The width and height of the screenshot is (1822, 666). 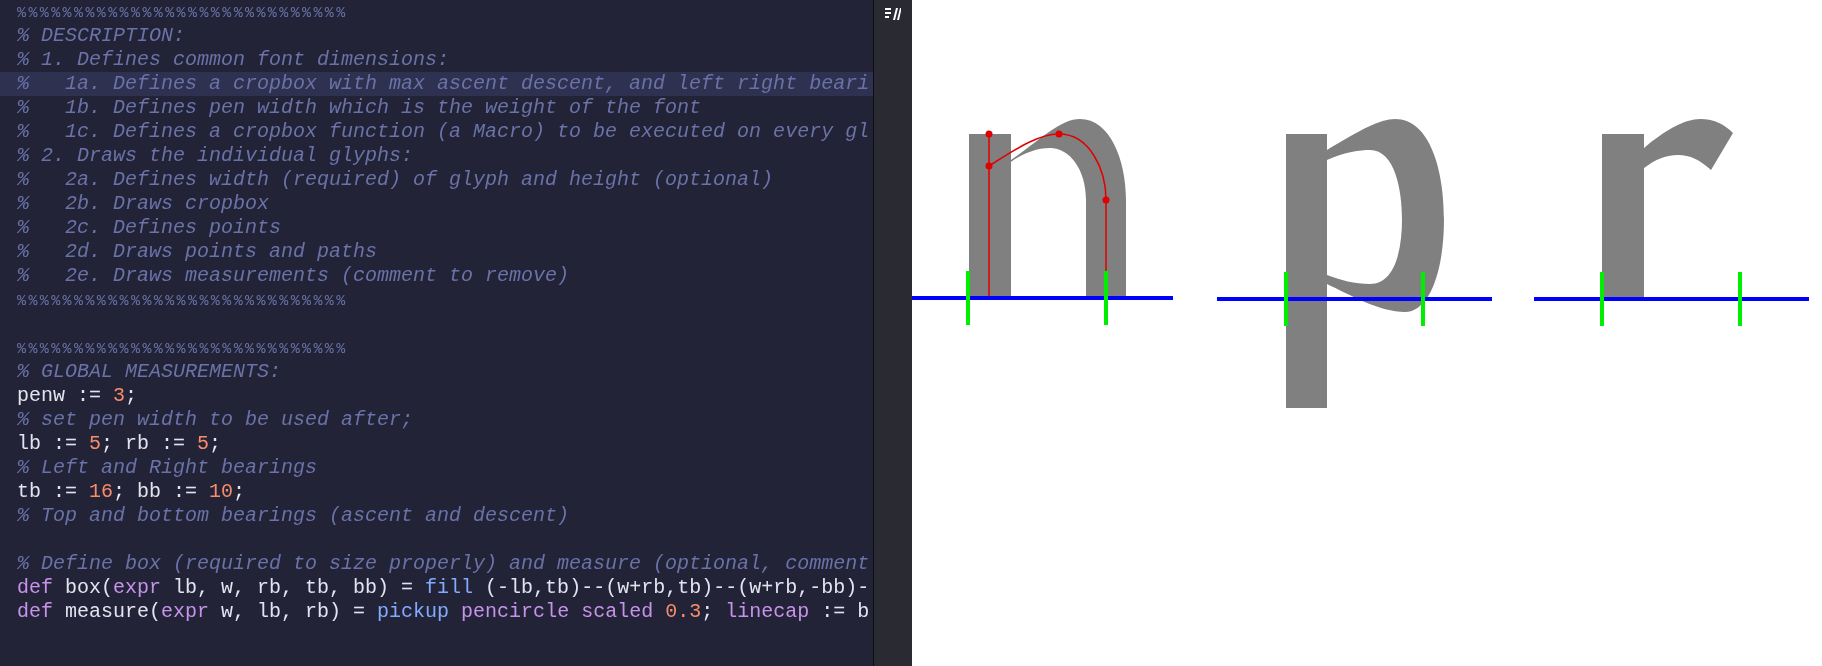 What do you see at coordinates (119, 395) in the screenshot?
I see `number-literal: 3` at bounding box center [119, 395].